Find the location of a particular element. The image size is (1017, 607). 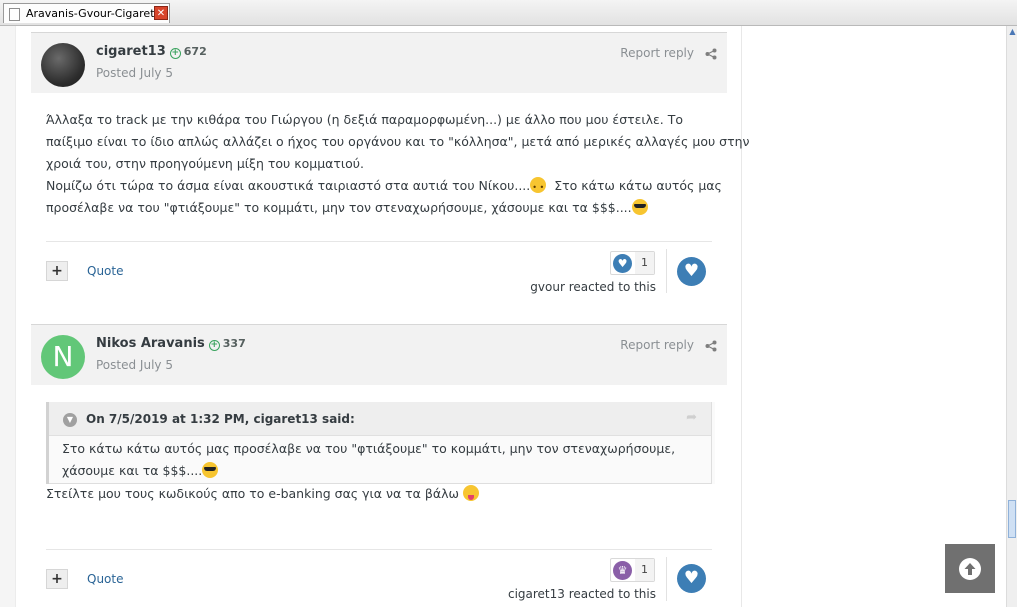

vertical-scrollbar: ▲ is located at coordinates (1011, 316).